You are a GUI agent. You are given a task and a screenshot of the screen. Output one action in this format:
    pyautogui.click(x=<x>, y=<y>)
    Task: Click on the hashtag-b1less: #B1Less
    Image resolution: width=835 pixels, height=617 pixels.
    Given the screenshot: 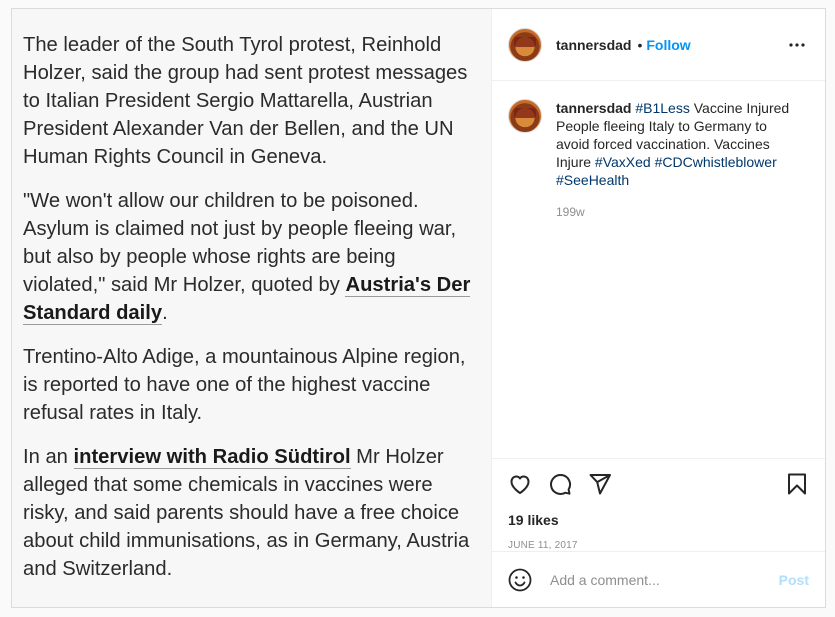 What is the action you would take?
    pyautogui.click(x=662, y=108)
    